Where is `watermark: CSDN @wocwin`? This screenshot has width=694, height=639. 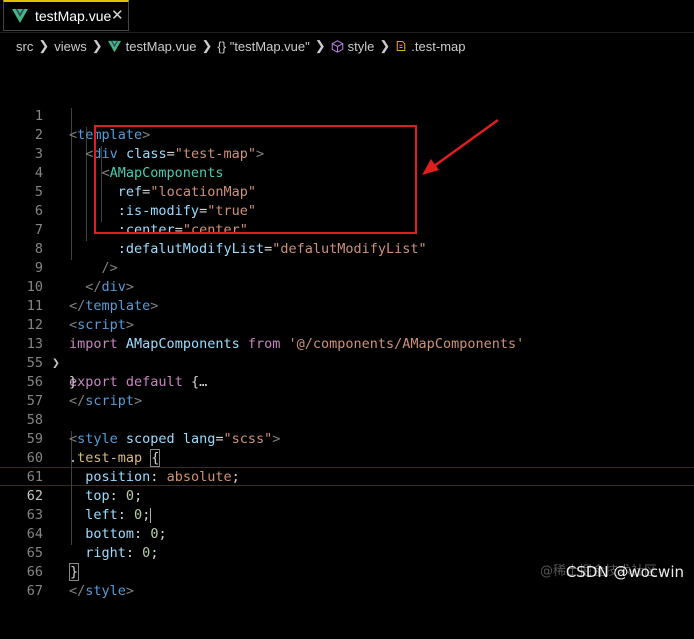 watermark: CSDN @wocwin is located at coordinates (624, 572).